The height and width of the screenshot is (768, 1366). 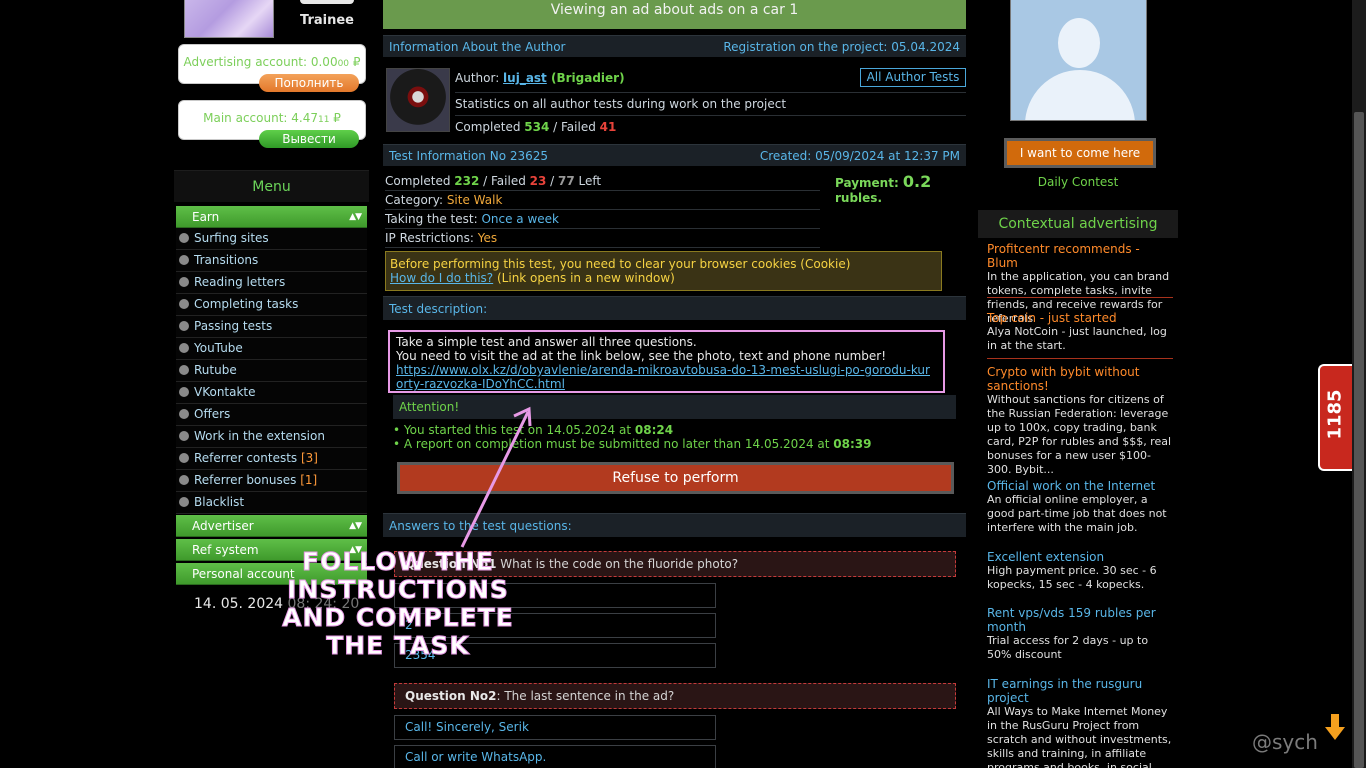 I want to click on adv-account-label: Advertising account: 0.00, so click(x=260, y=62).